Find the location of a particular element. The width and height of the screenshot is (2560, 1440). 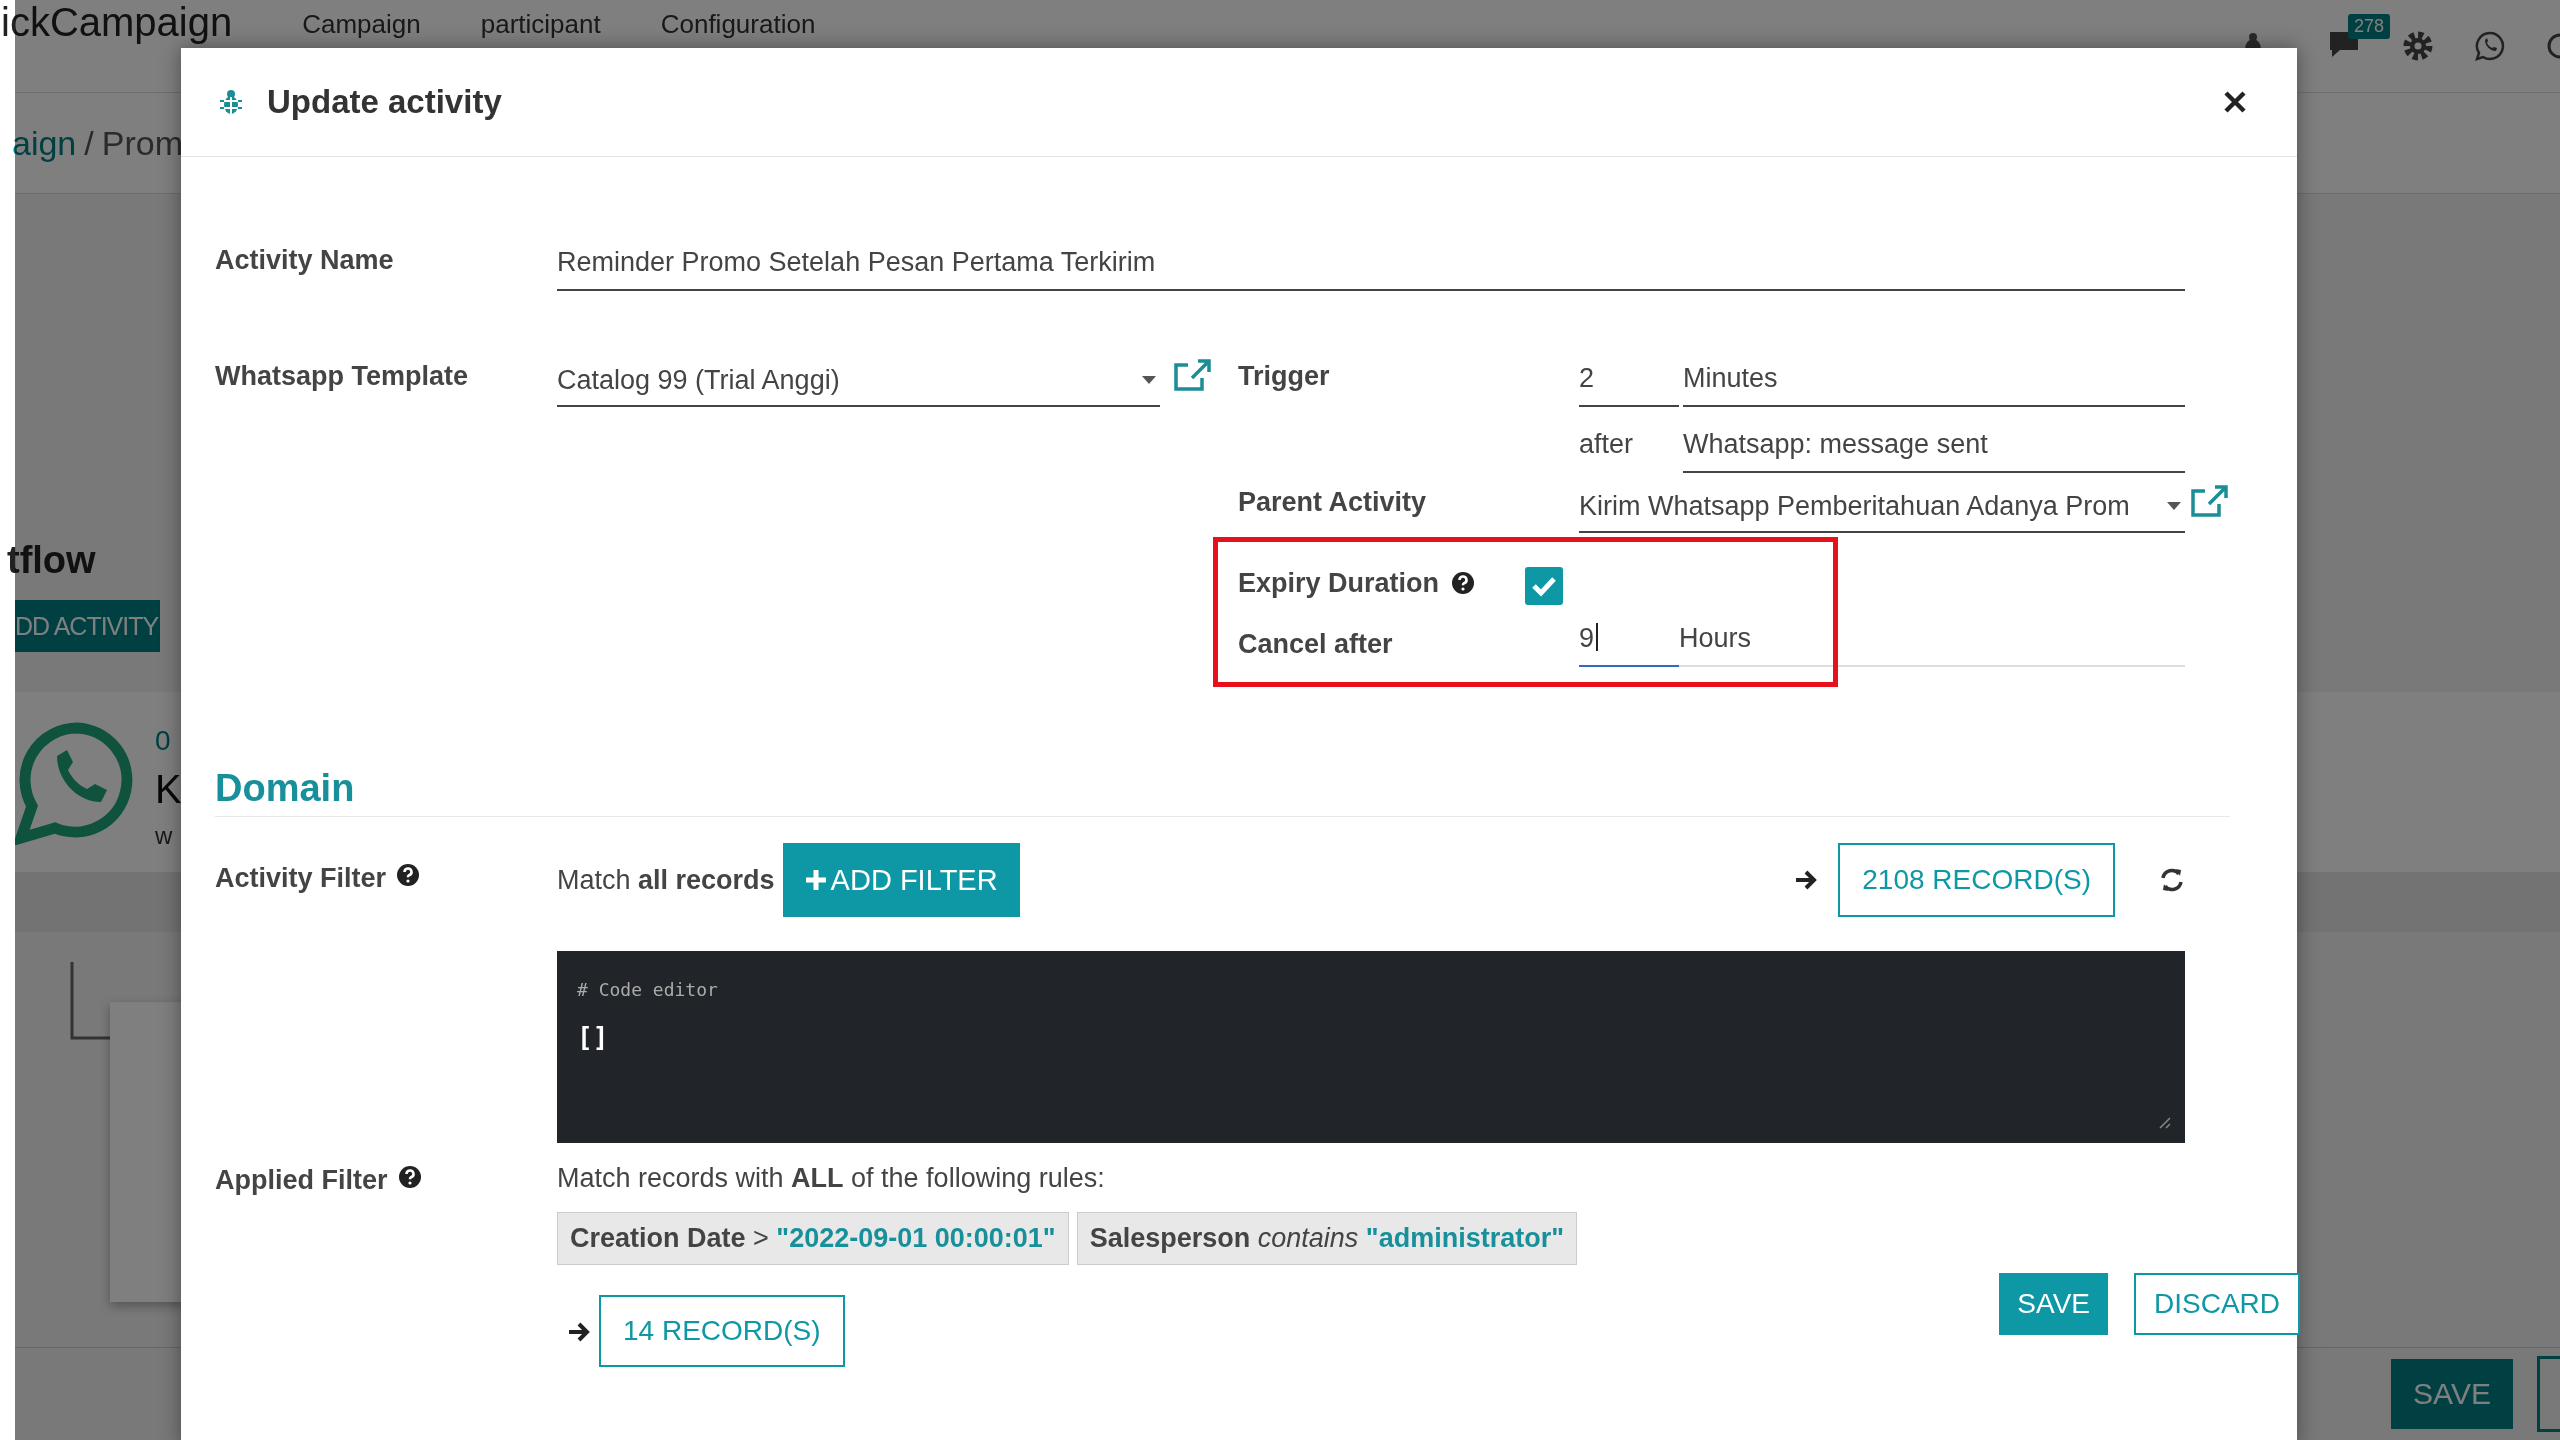

filter-chip: Salesperson contains "administrator" is located at coordinates (1326, 1238).